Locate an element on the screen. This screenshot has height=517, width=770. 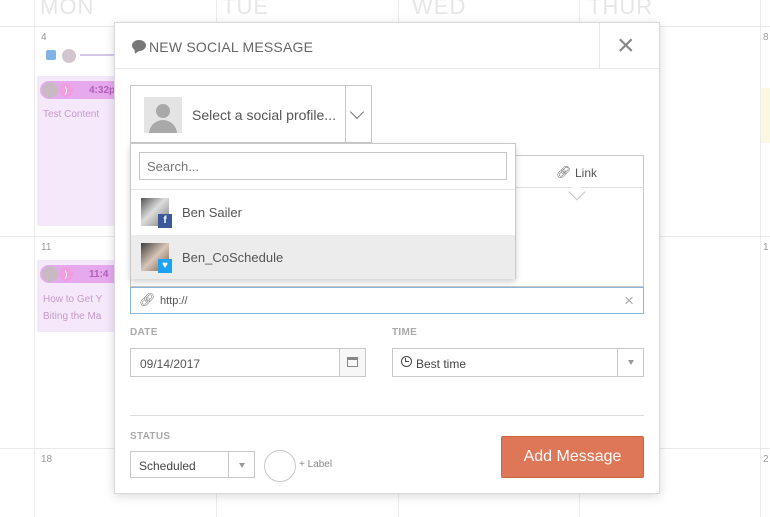
time-select: Best time is located at coordinates (518, 362).